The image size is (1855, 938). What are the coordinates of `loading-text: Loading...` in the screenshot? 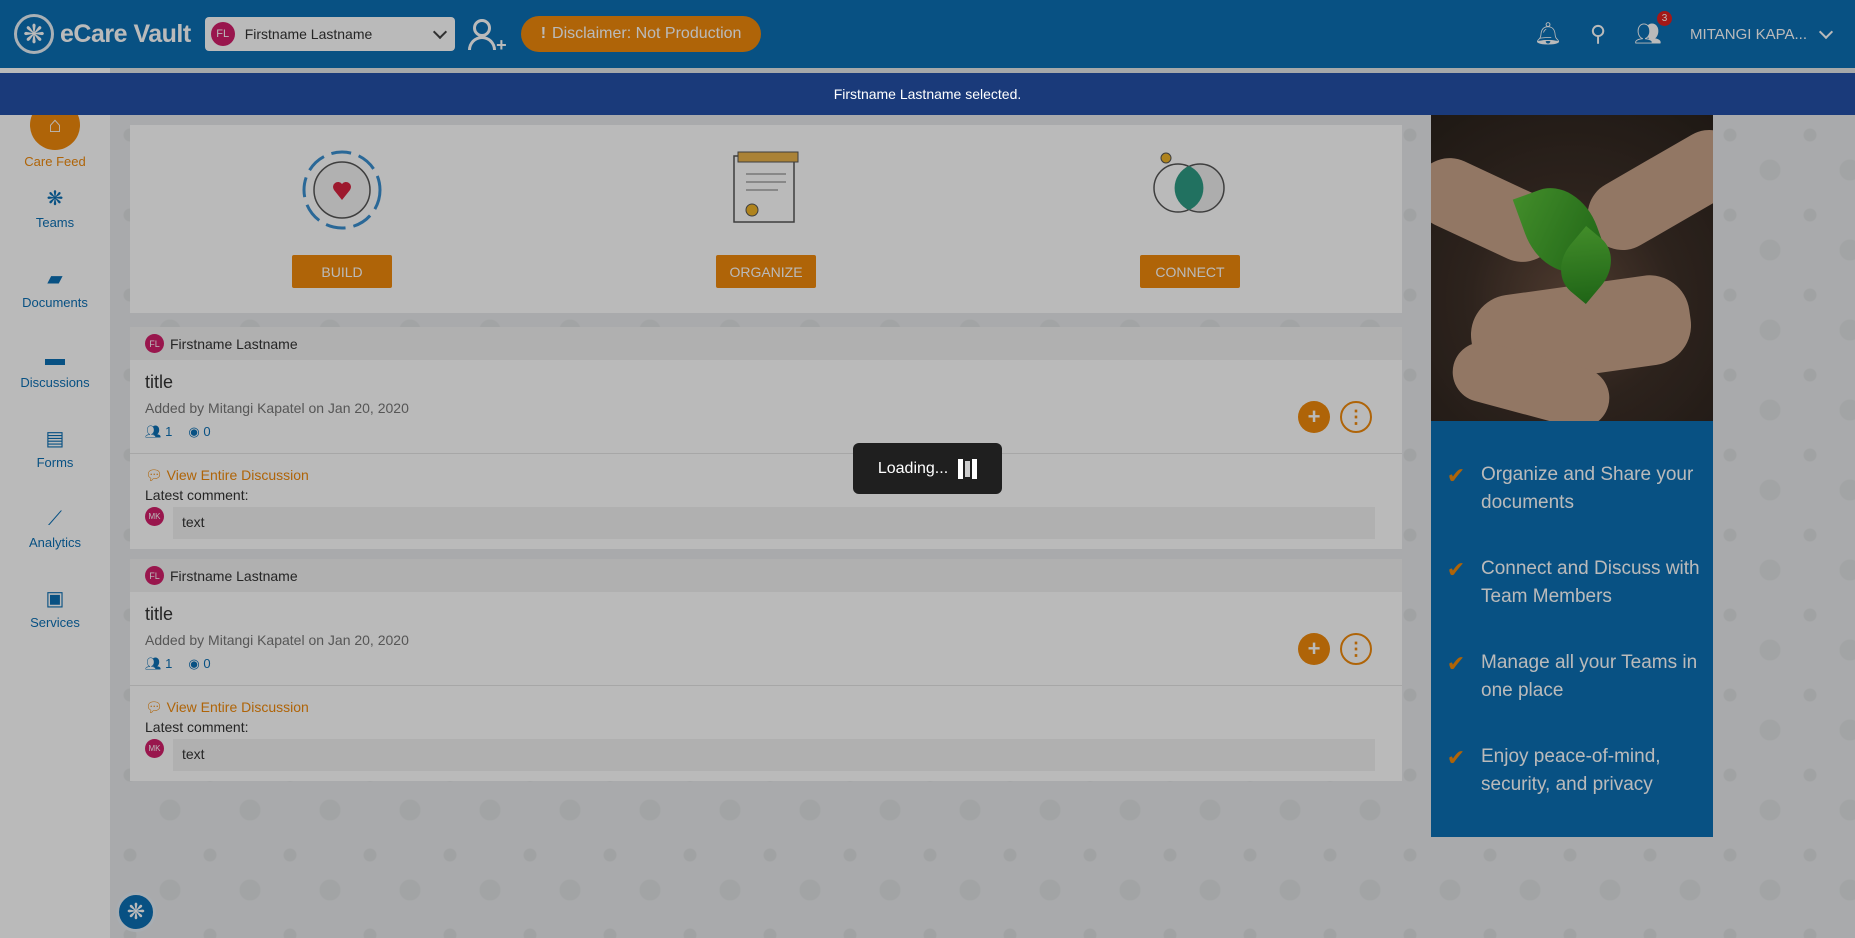 It's located at (913, 468).